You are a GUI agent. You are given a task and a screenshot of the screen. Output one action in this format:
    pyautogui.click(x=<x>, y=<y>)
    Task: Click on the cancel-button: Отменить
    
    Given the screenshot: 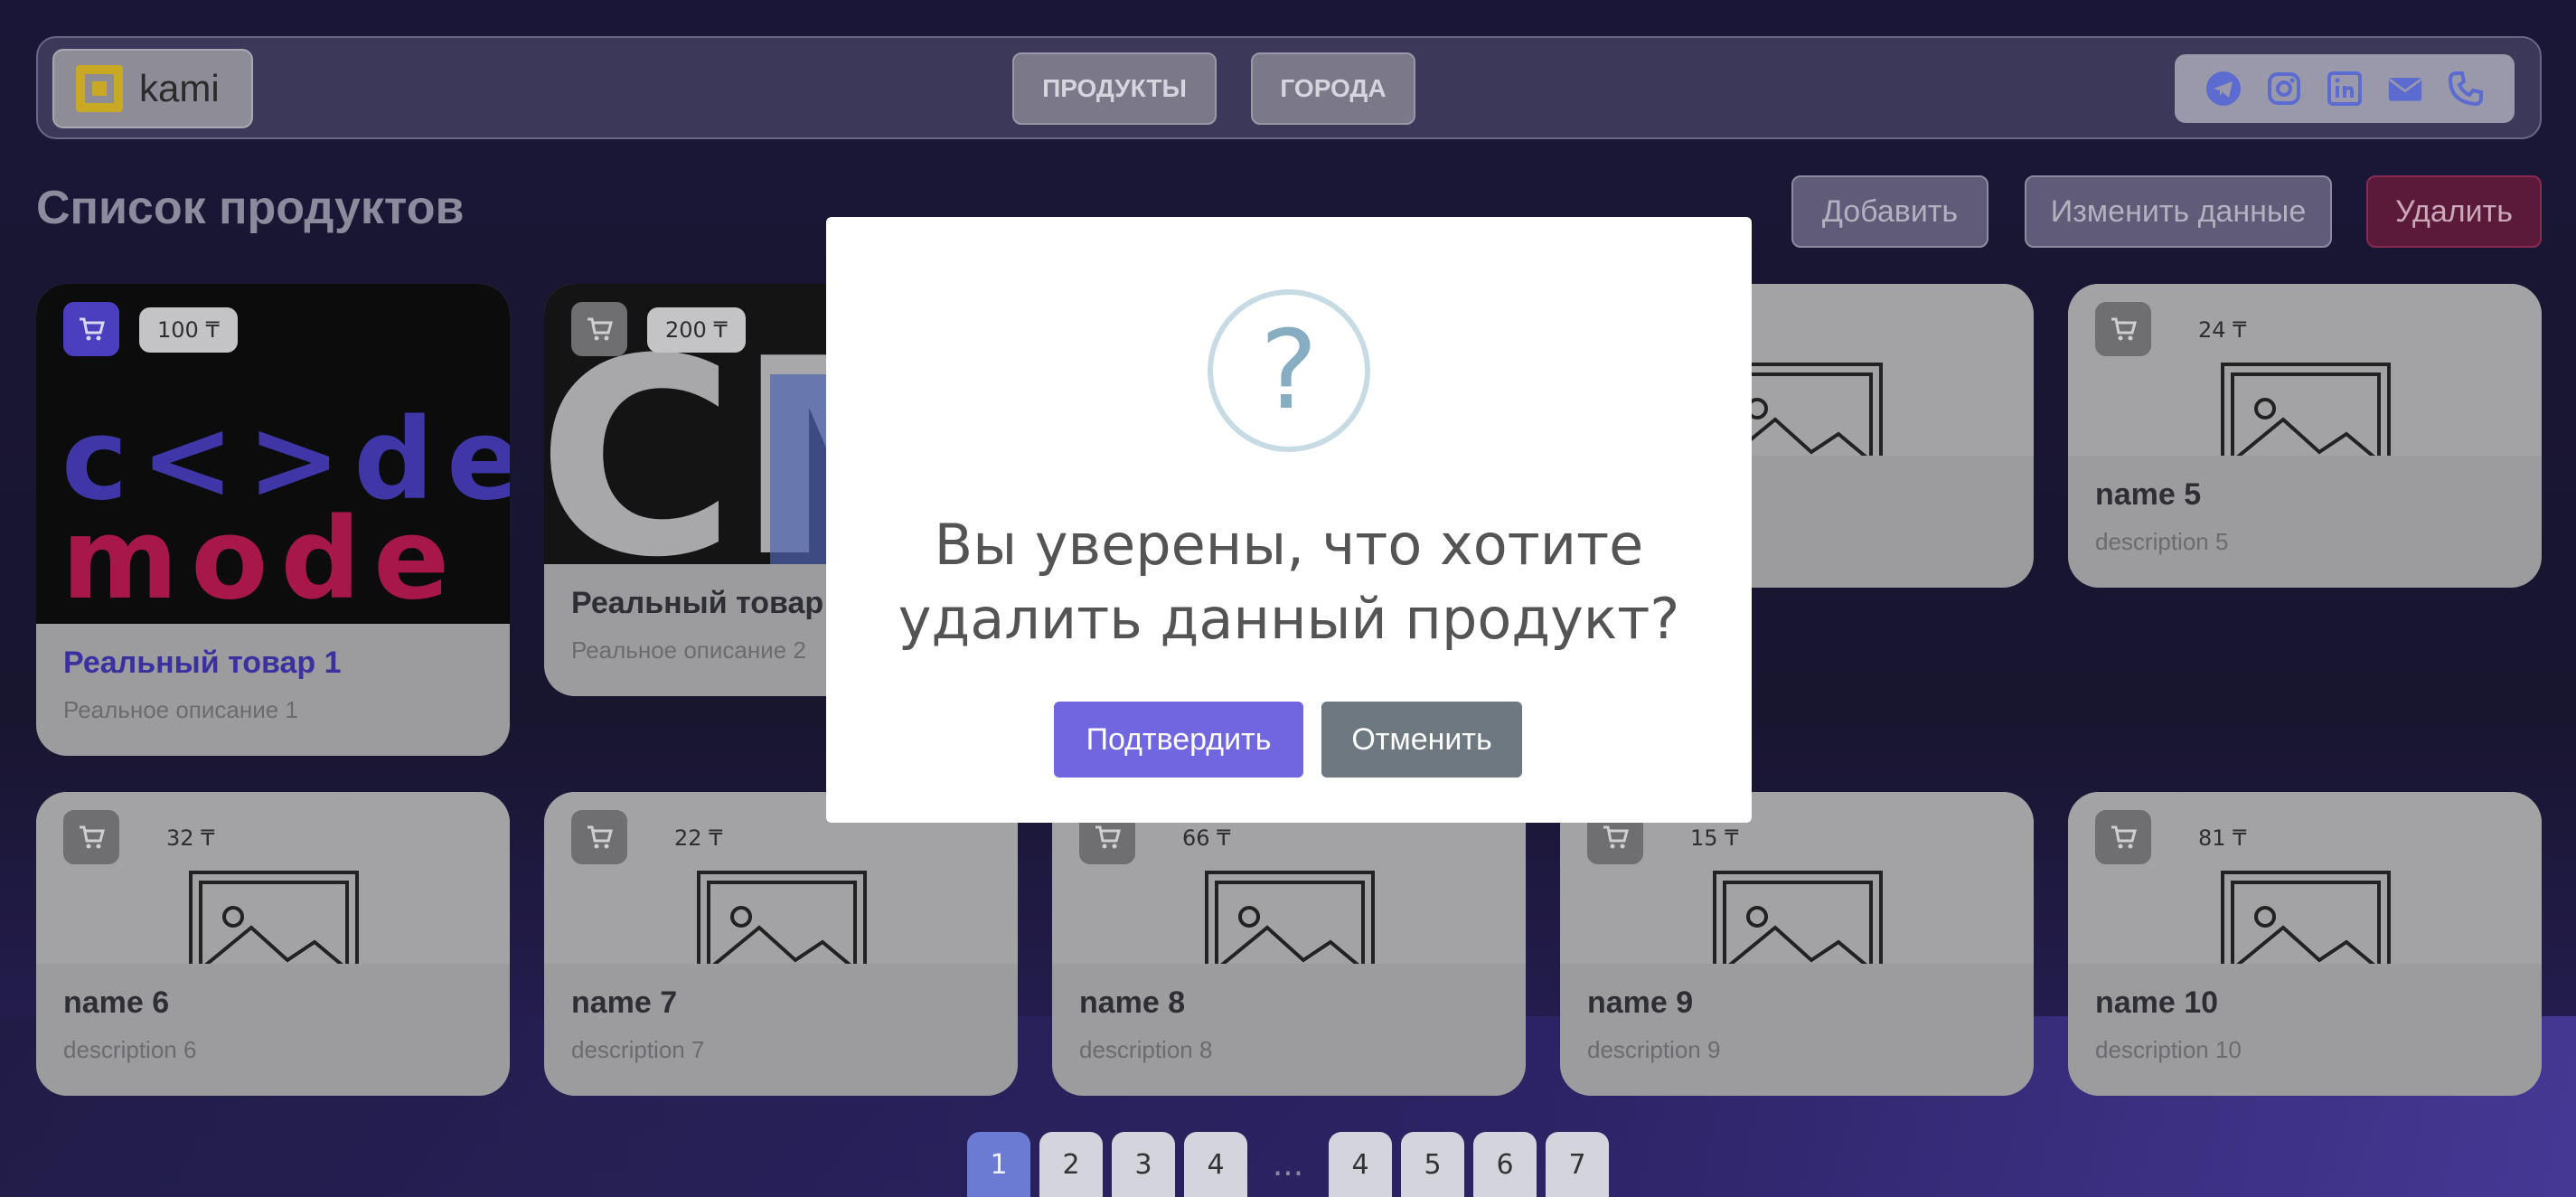 What is the action you would take?
    pyautogui.click(x=1422, y=740)
    